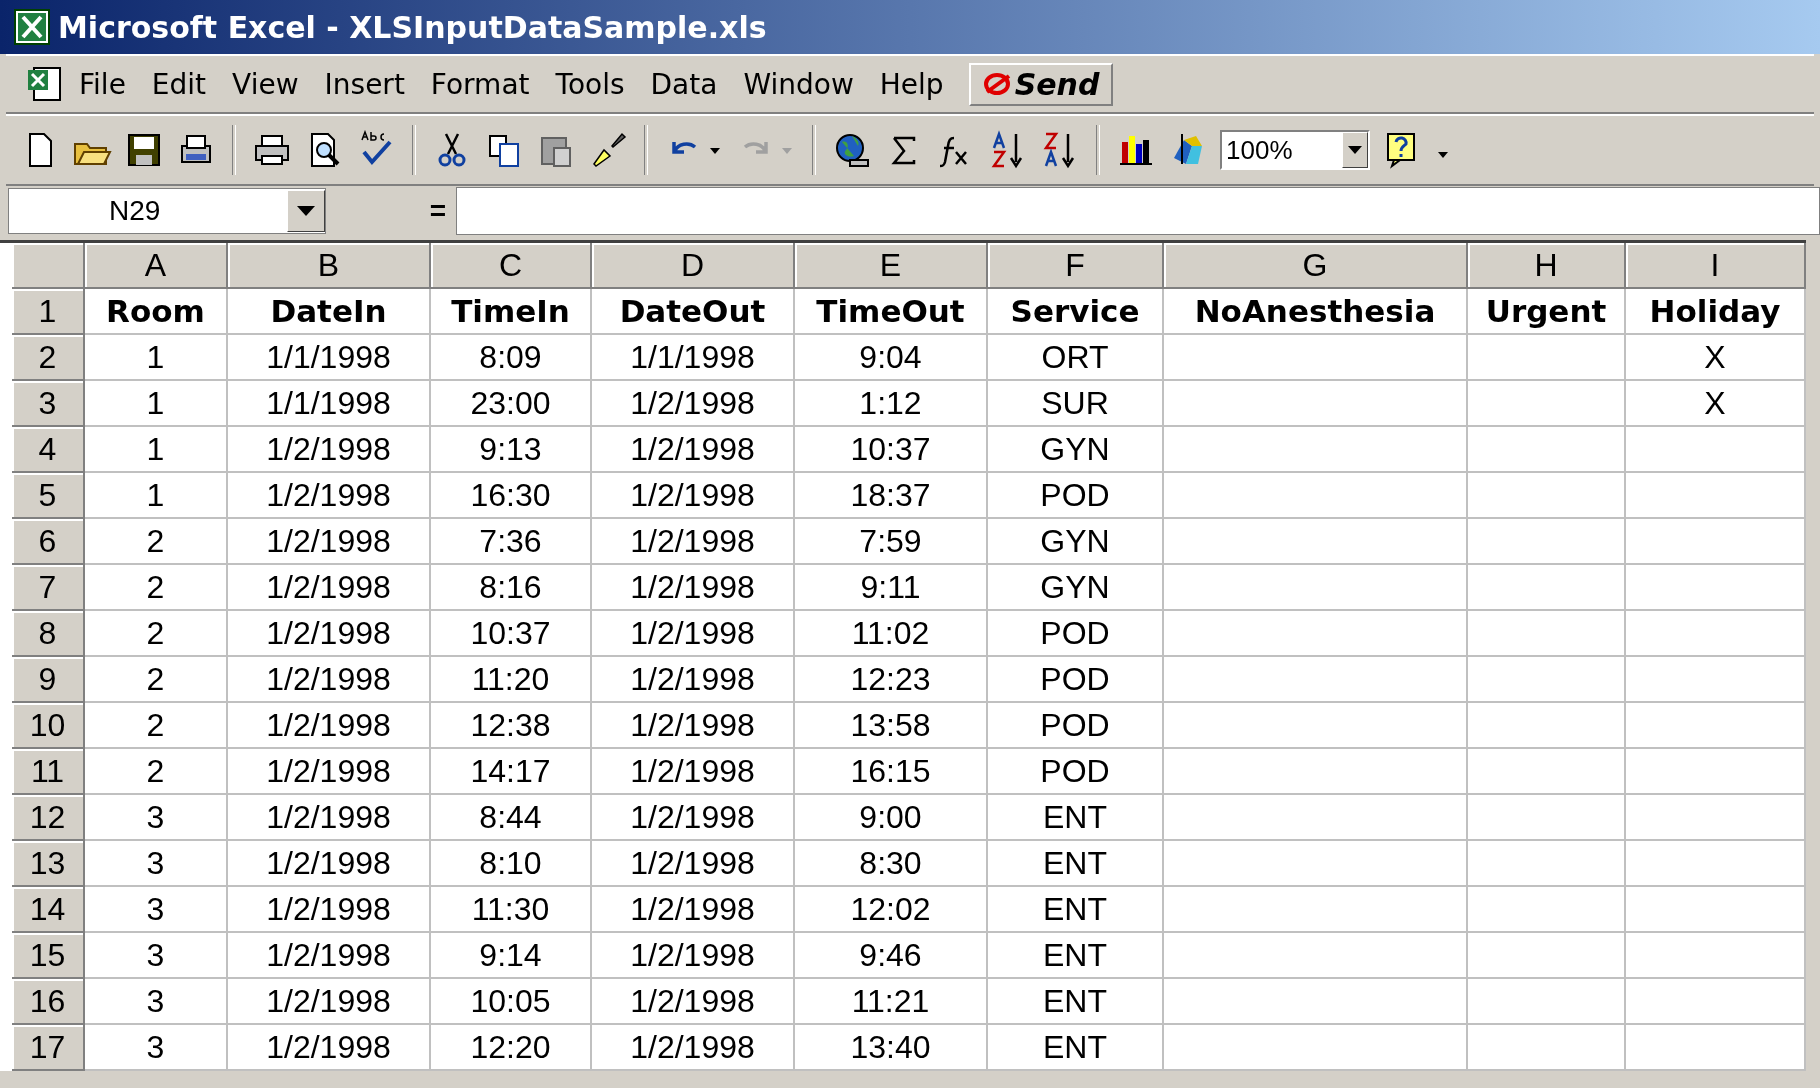  What do you see at coordinates (511, 956) in the screenshot?
I see `table-cell: 9:14` at bounding box center [511, 956].